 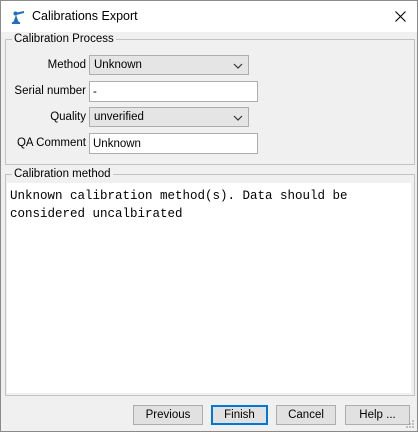 I want to click on group-legend: Calibration method, so click(x=62, y=174).